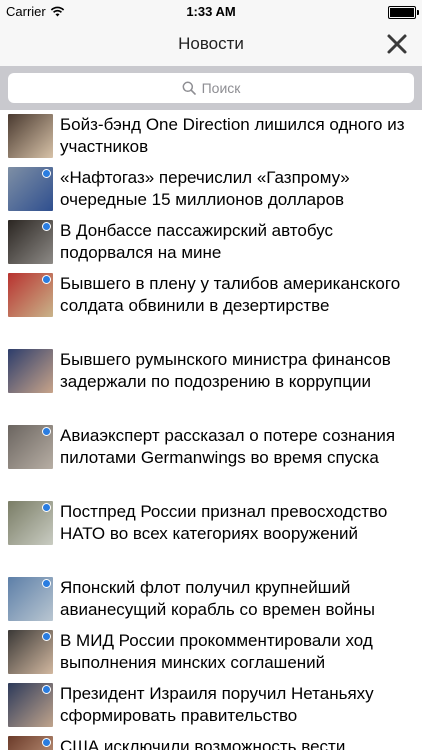 Image resolution: width=422 pixels, height=750 pixels. What do you see at coordinates (221, 88) in the screenshot?
I see `search-placeholder: Поиск` at bounding box center [221, 88].